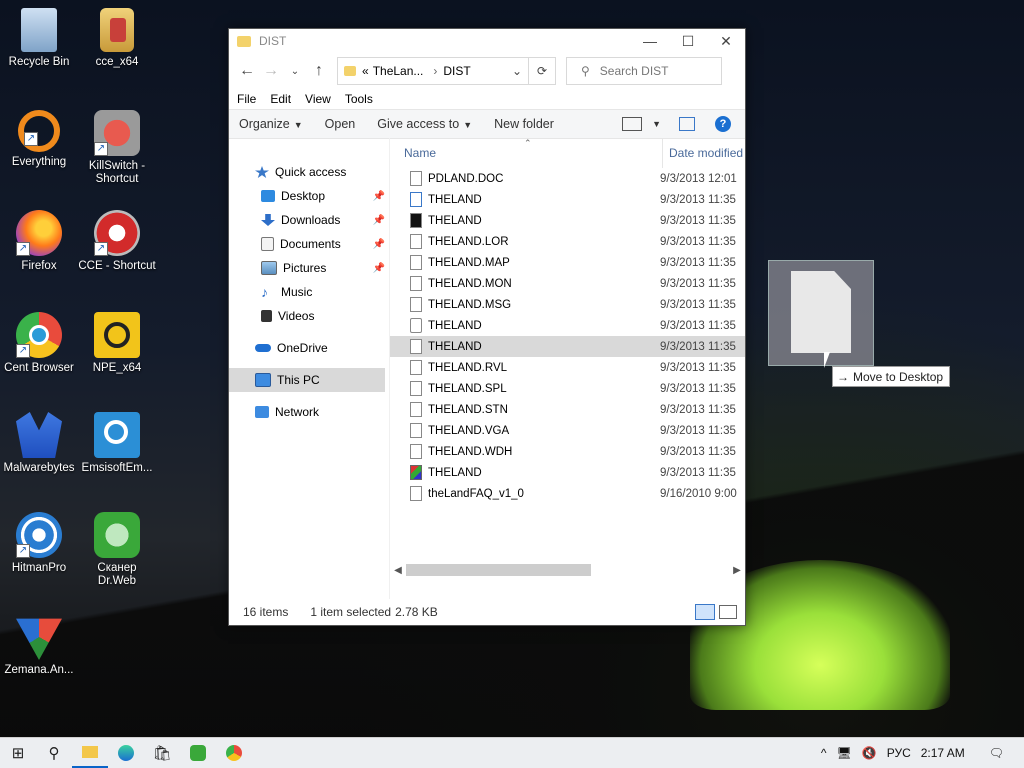 This screenshot has height=768, width=1024. I want to click on file-row: THELAND.STN 9/3/2013 11:35, so click(567, 409).